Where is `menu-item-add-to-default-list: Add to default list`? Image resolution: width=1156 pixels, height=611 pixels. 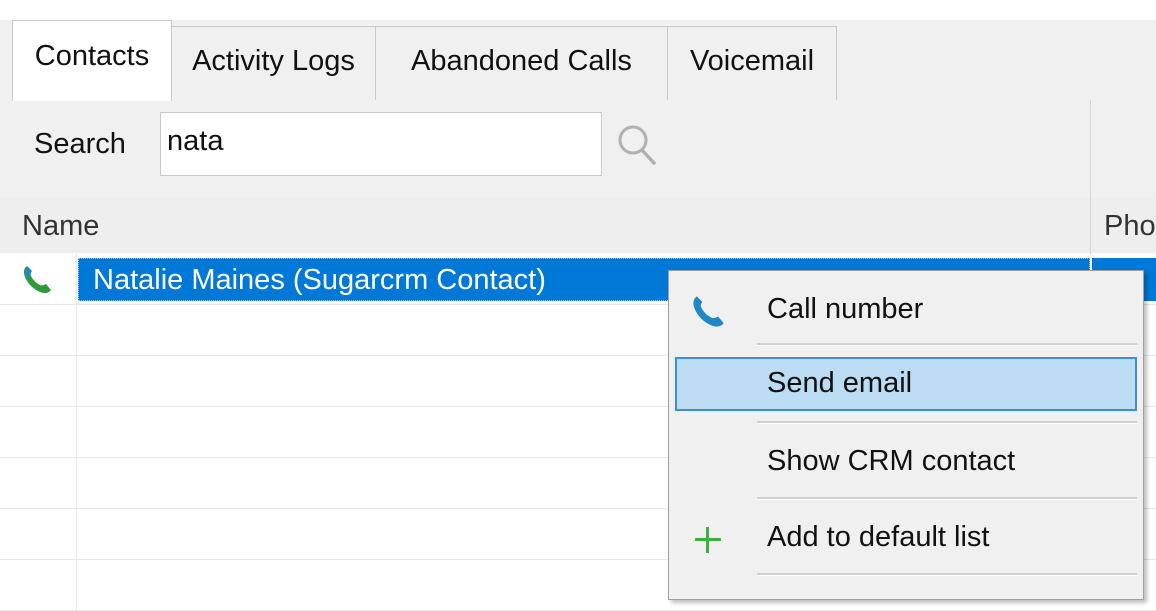
menu-item-add-to-default-list: Add to default list is located at coordinates (906, 538).